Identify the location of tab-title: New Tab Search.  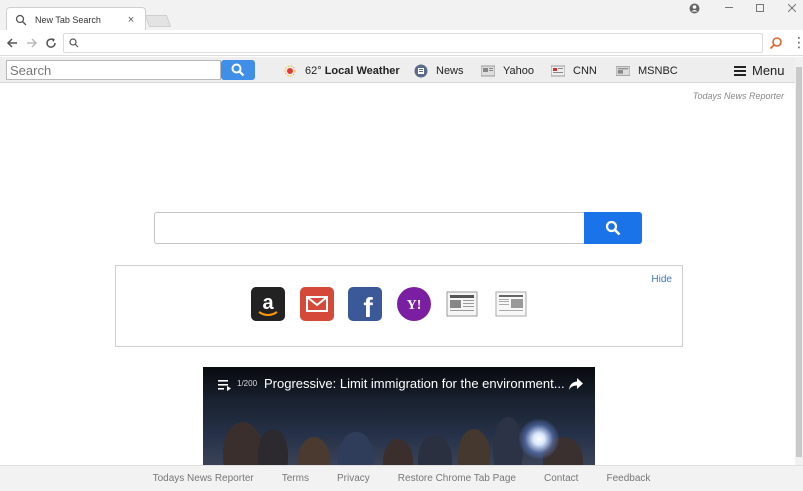
(68, 19).